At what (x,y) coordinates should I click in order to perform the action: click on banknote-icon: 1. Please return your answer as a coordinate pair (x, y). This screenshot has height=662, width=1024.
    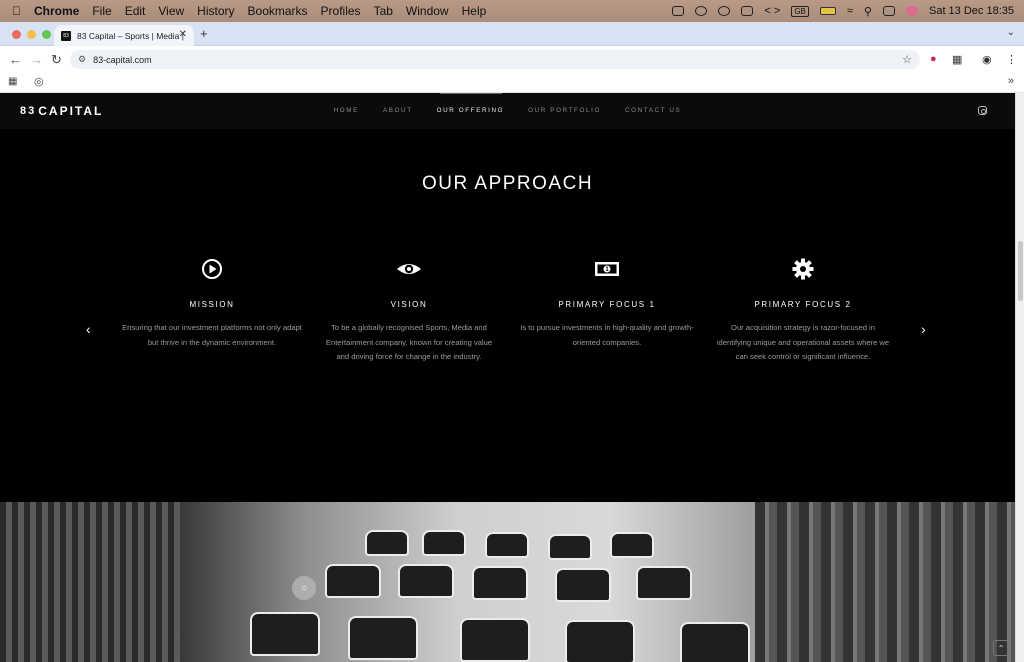
    Looking at the image, I should click on (607, 269).